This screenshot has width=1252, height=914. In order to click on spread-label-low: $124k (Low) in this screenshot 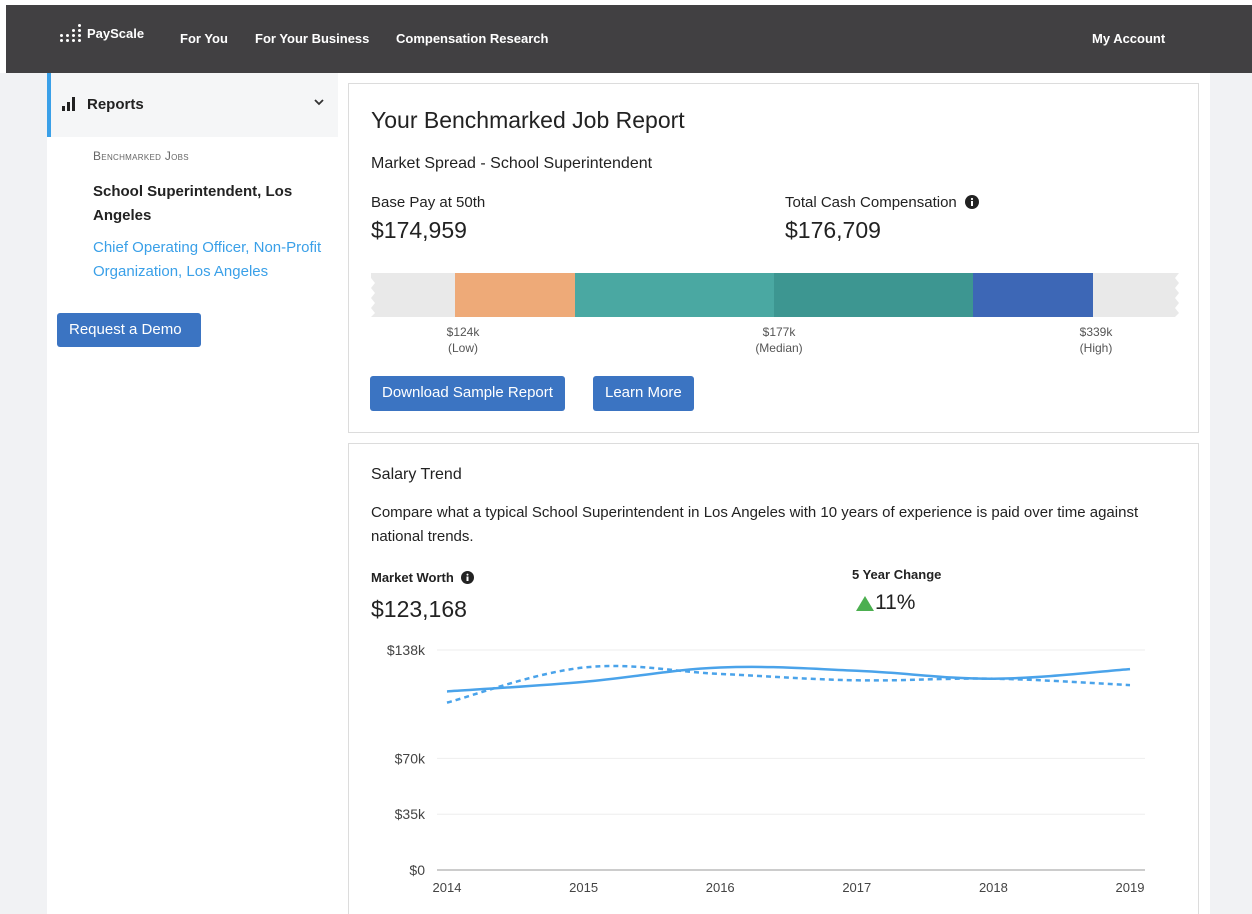, I will do `click(463, 340)`.